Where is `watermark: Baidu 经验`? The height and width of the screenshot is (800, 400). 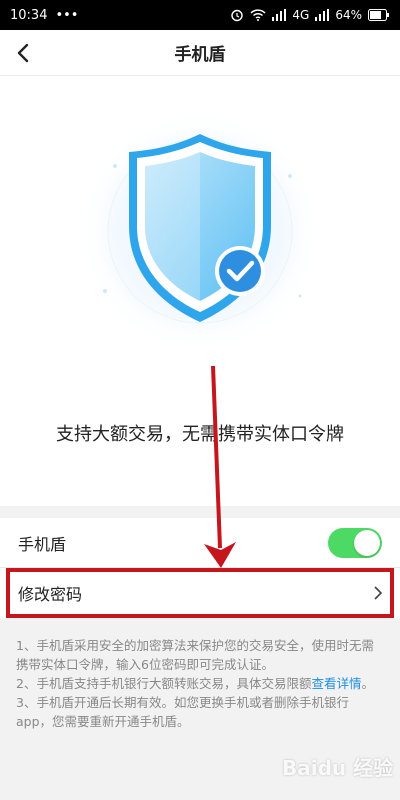 watermark: Baidu 经验 is located at coordinates (338, 768).